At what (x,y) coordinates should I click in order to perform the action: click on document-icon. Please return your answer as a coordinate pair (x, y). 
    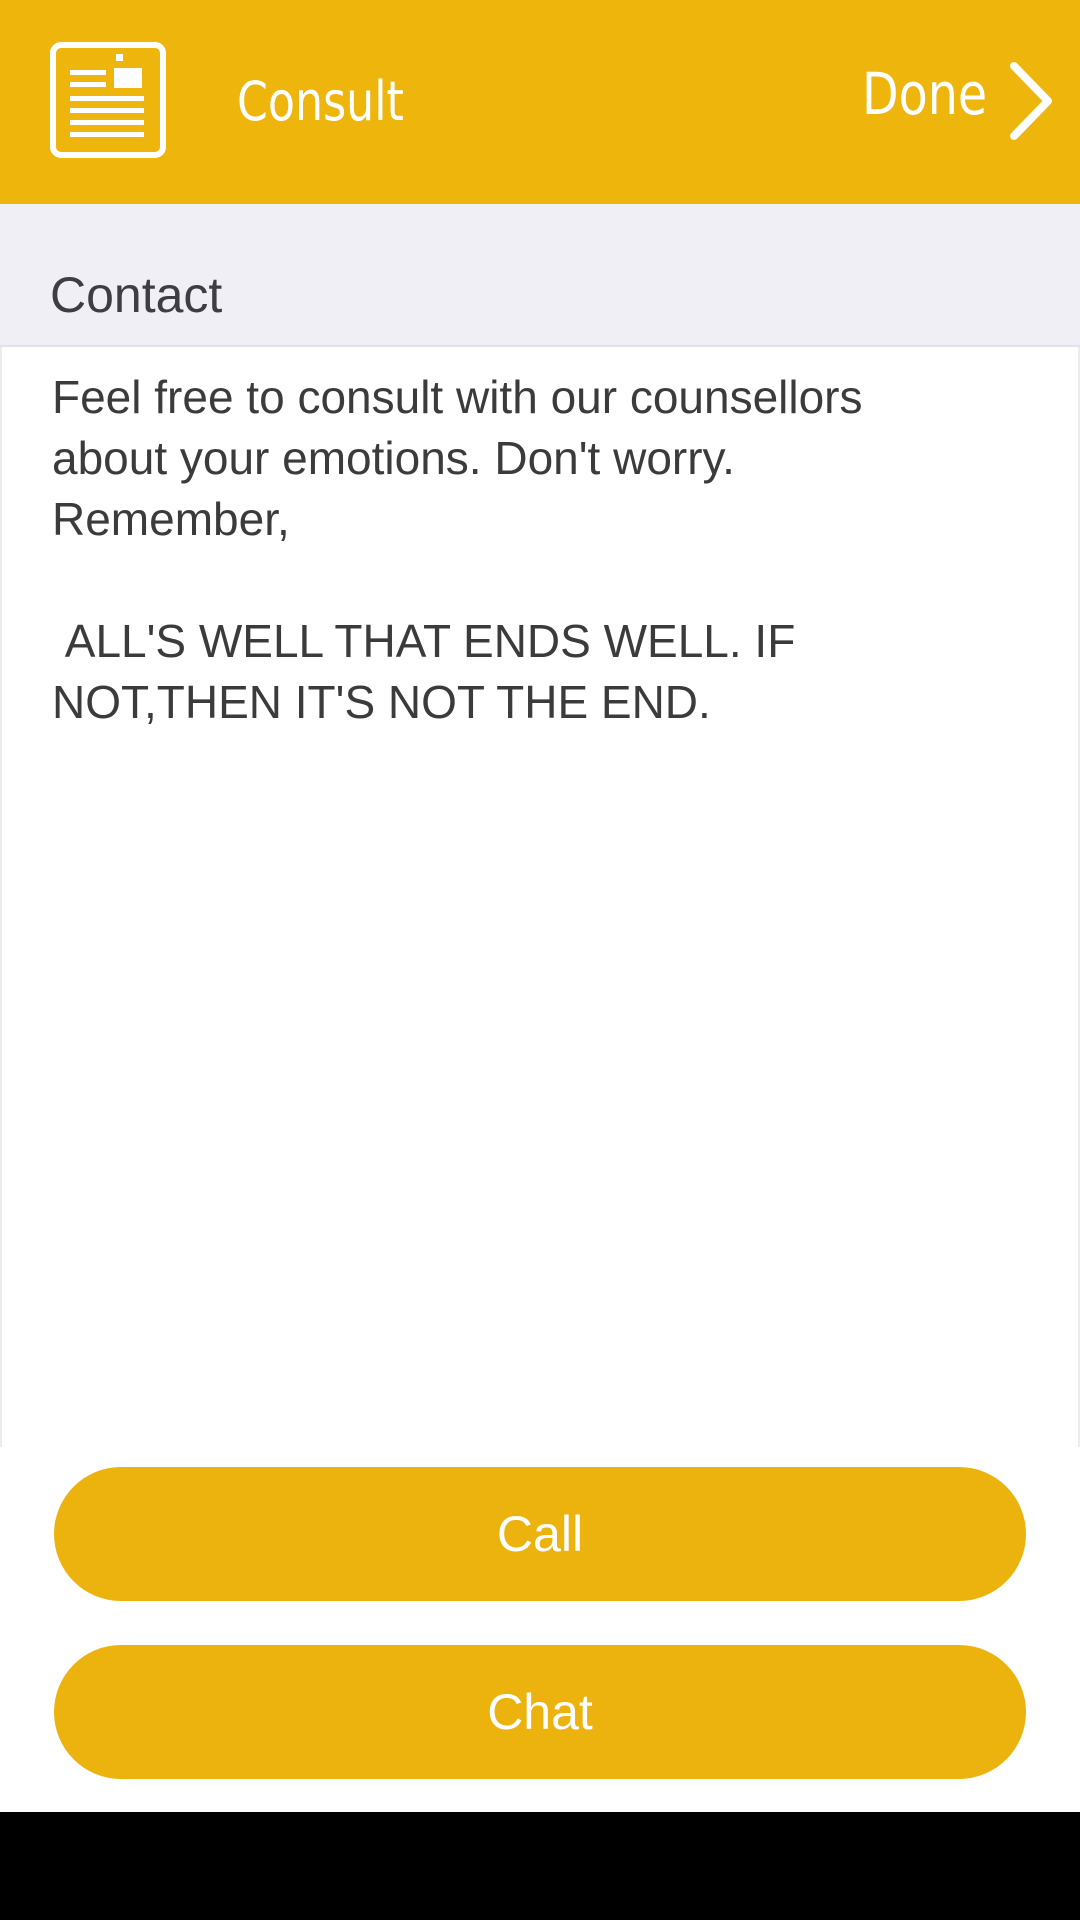
    Looking at the image, I should click on (108, 100).